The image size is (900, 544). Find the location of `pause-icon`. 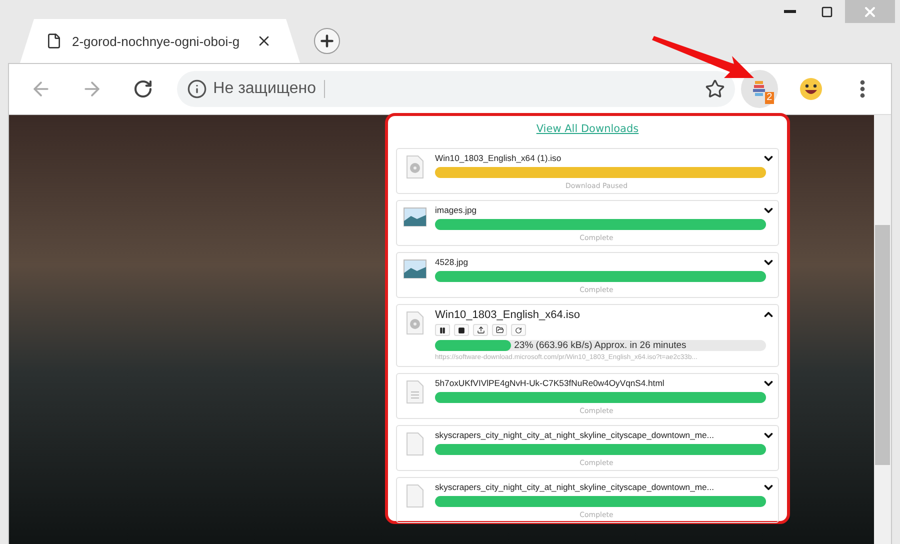

pause-icon is located at coordinates (442, 330).